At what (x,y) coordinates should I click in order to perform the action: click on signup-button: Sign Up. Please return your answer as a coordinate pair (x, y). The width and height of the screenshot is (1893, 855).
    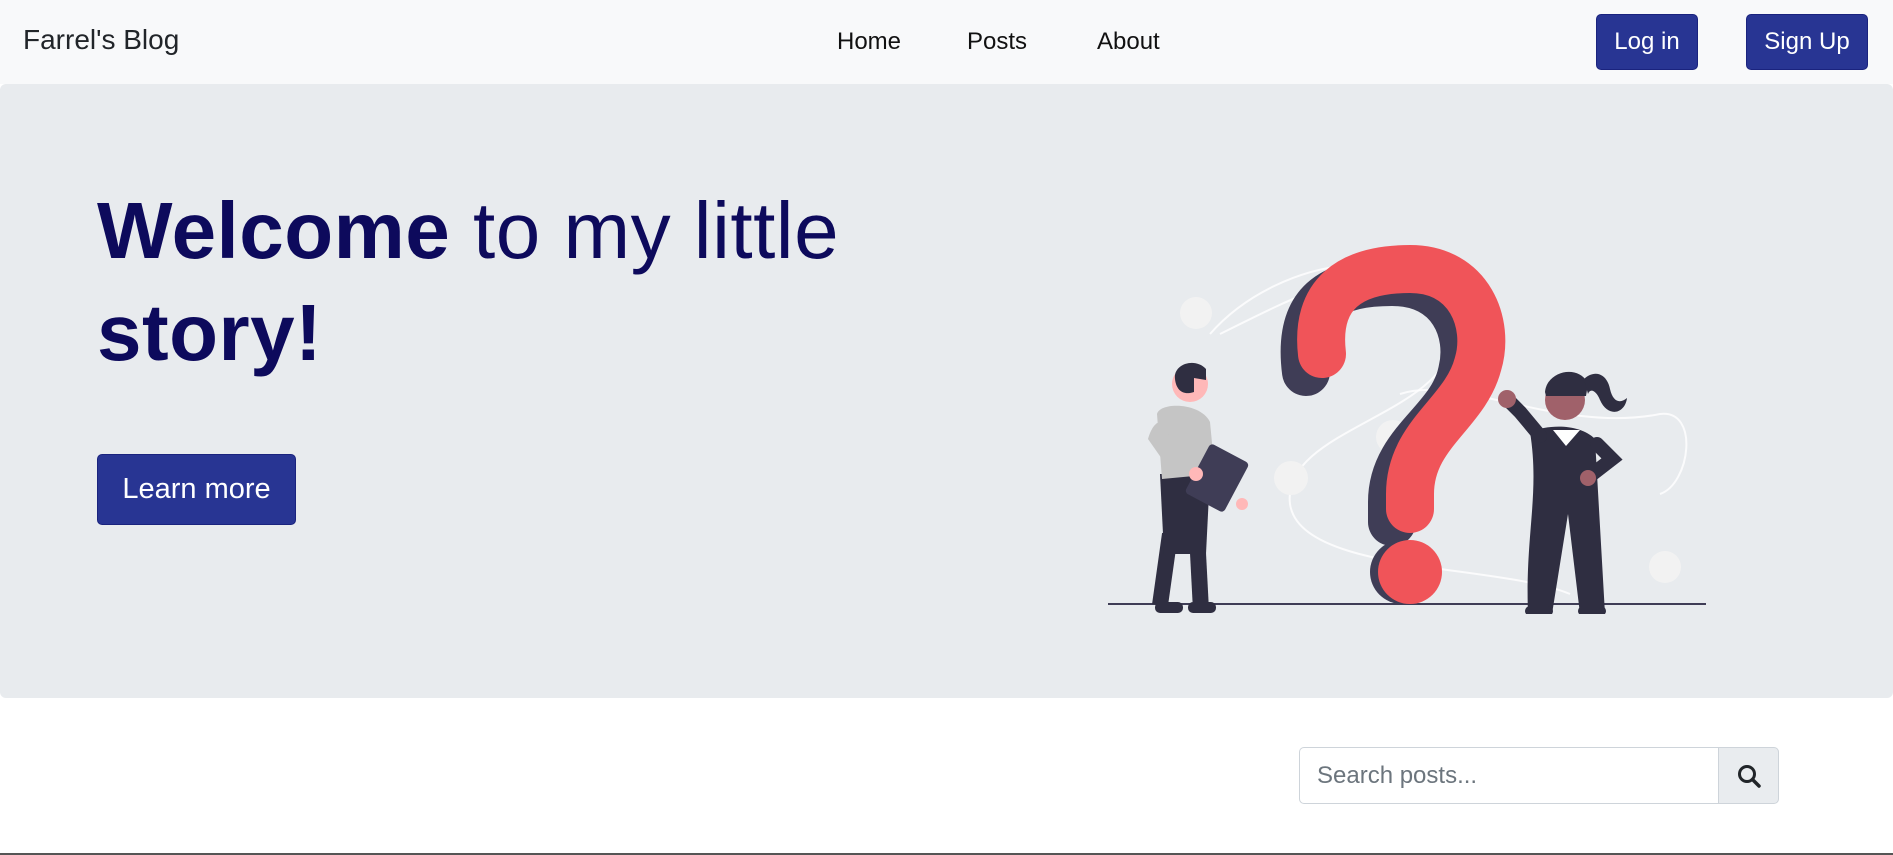
    Looking at the image, I should click on (1807, 42).